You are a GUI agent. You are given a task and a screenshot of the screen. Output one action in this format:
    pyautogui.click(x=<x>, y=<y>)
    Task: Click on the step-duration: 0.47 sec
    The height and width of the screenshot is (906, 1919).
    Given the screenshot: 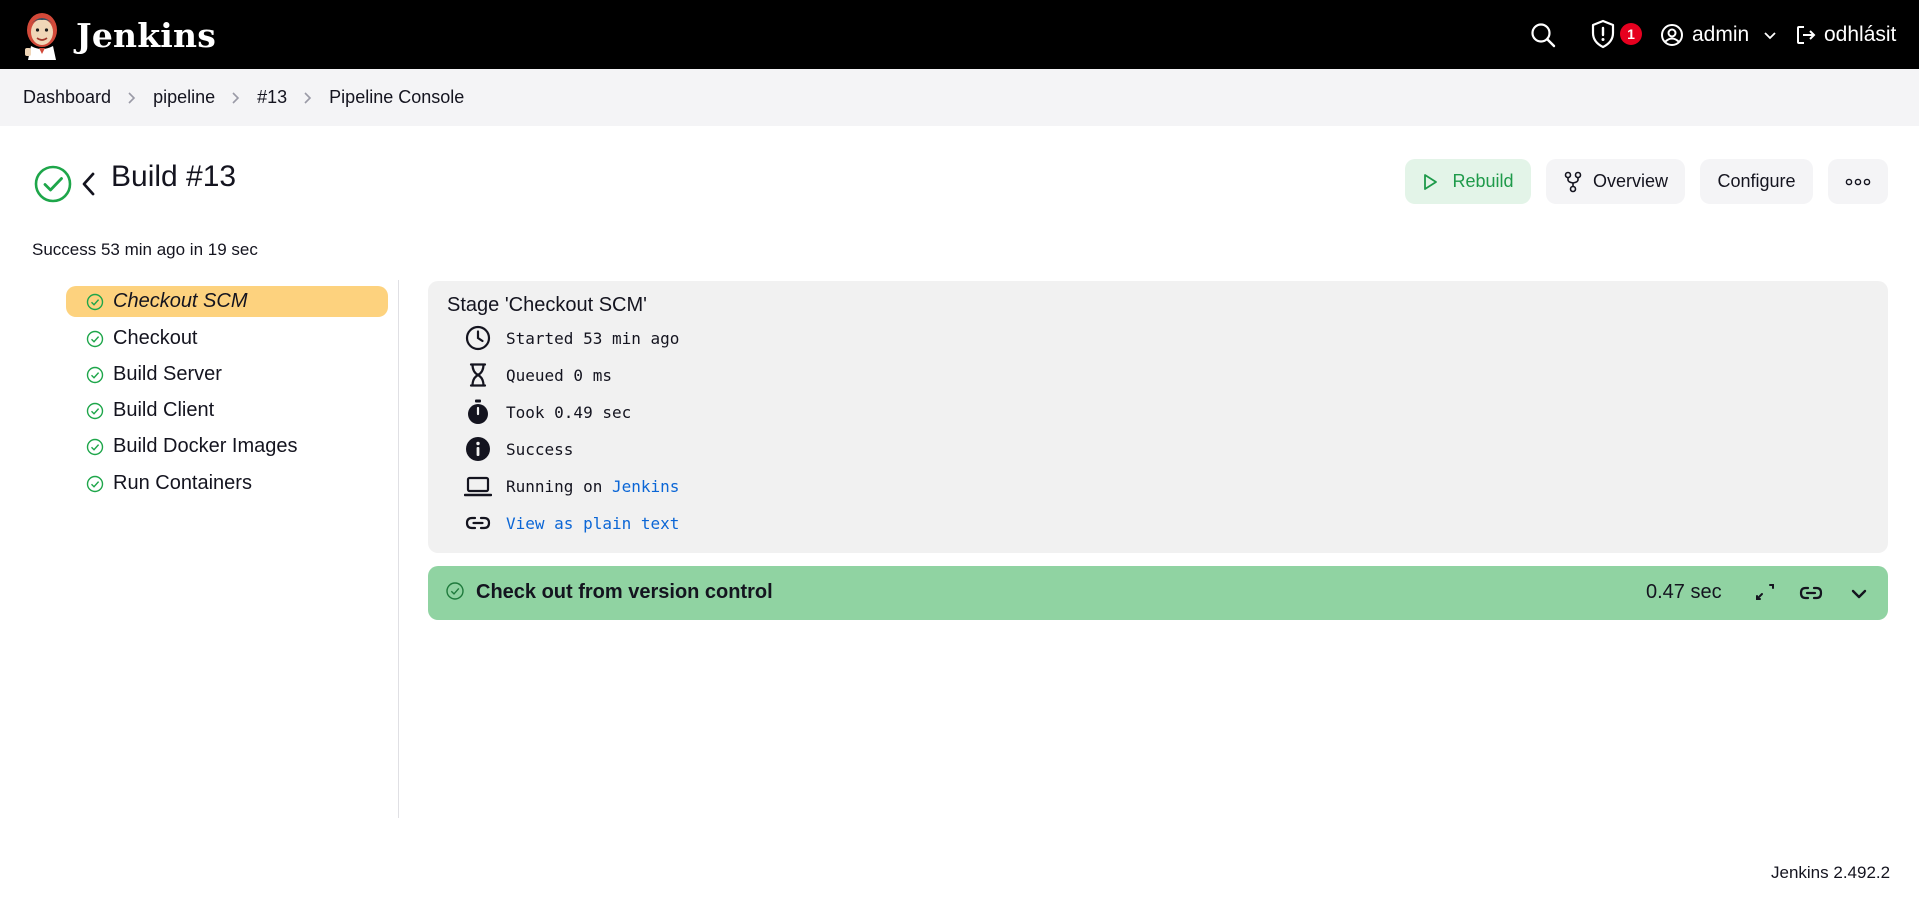 What is the action you would take?
    pyautogui.click(x=1684, y=592)
    